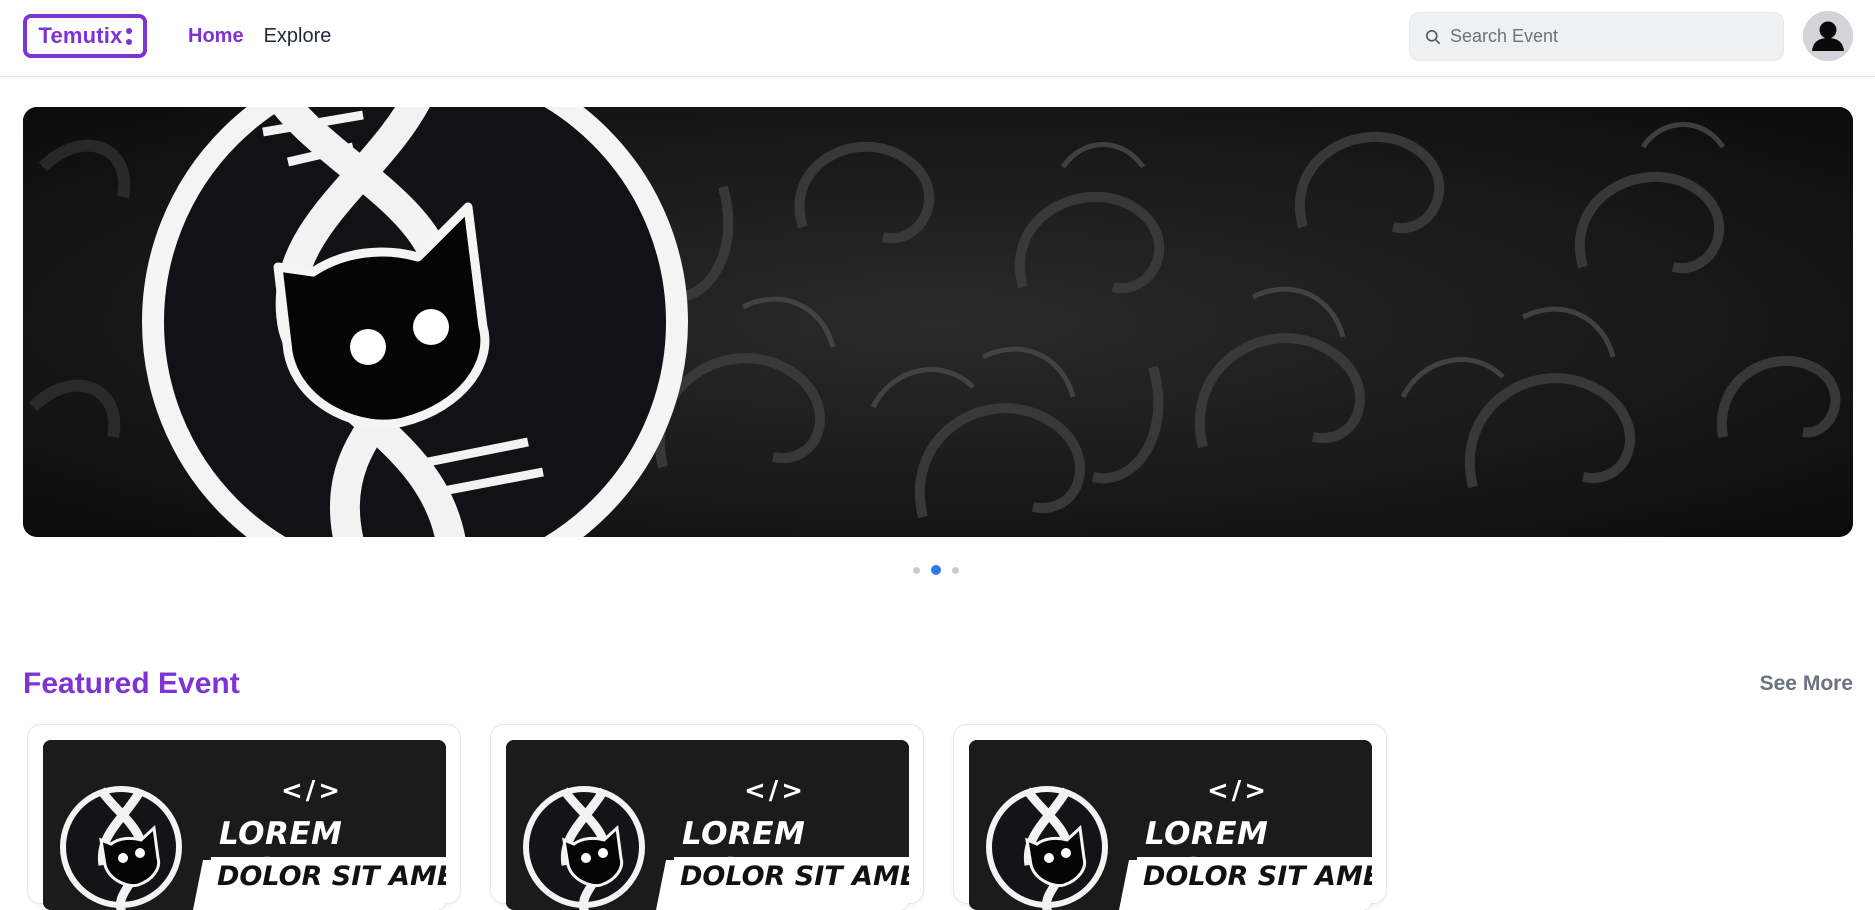 The width and height of the screenshot is (1875, 910). What do you see at coordinates (1806, 684) in the screenshot?
I see `see-more-link: See More` at bounding box center [1806, 684].